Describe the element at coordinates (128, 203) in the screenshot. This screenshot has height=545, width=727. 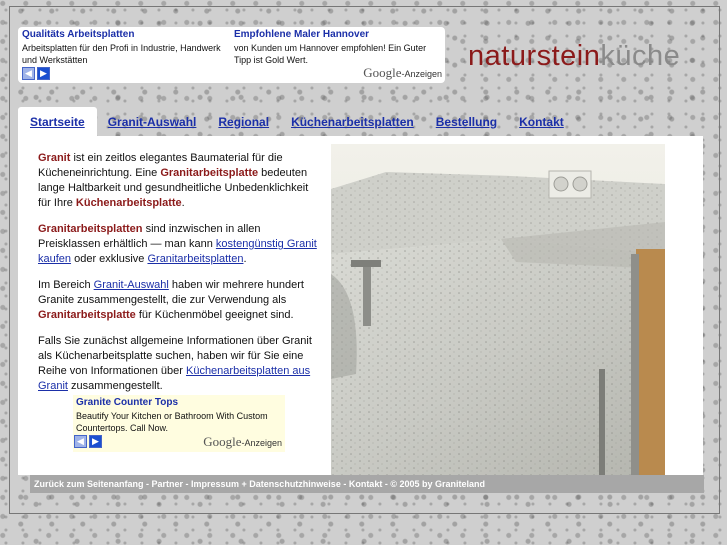
I see `highlight-text: Küchenarbeitsplatte` at that location.